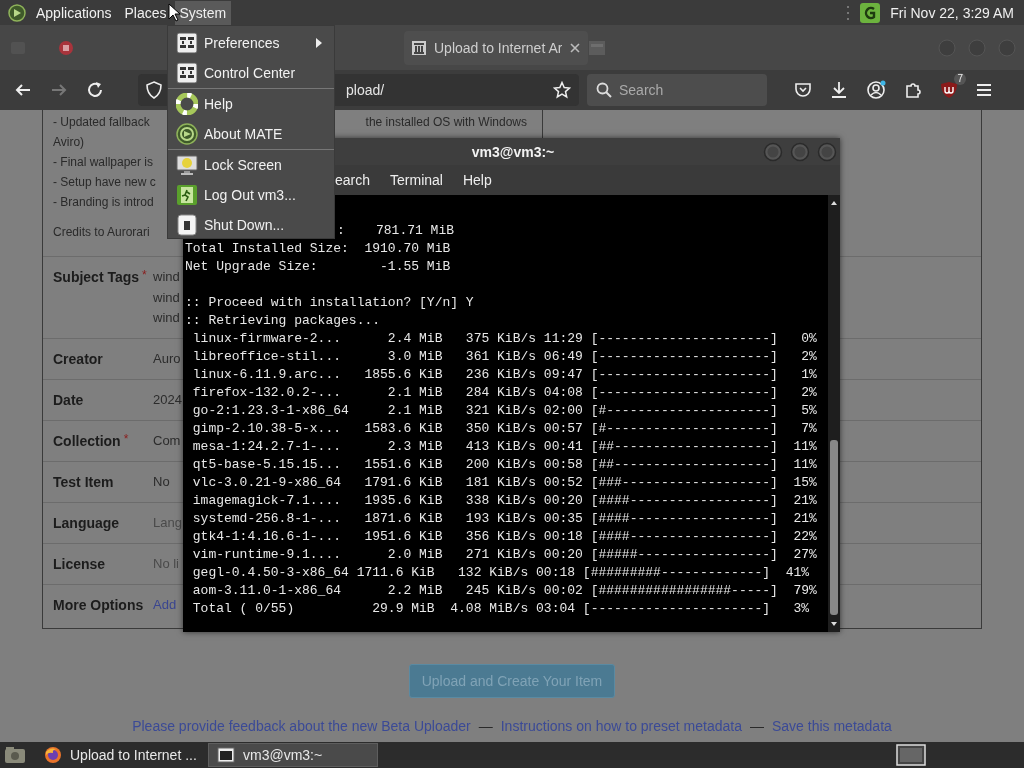 This screenshot has height=768, width=1024. I want to click on puzzle-icon, so click(913, 90).